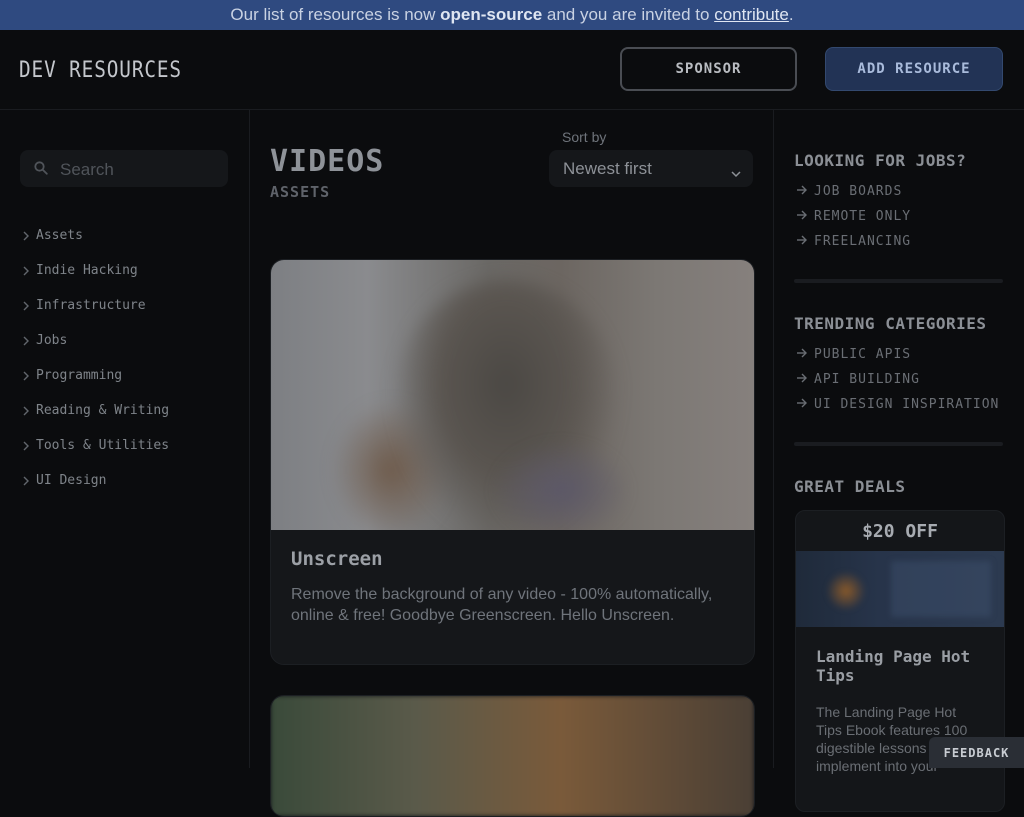 This screenshot has height=817, width=1024. Describe the element at coordinates (512, 70) in the screenshot. I see `site-header: DEV RESOURCES SPONSOR ADD RESOURCE` at that location.